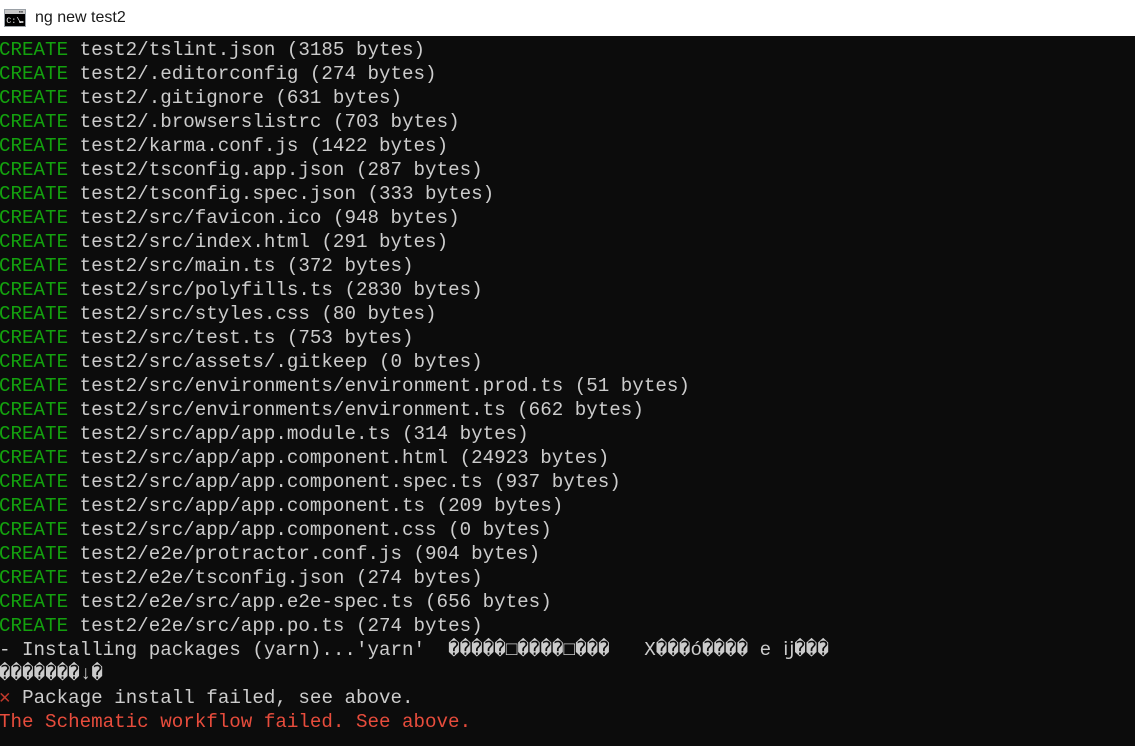 This screenshot has height=746, width=1135. What do you see at coordinates (281, 482) in the screenshot?
I see `created-file-path: test2/src/app/app.component.spec.ts` at bounding box center [281, 482].